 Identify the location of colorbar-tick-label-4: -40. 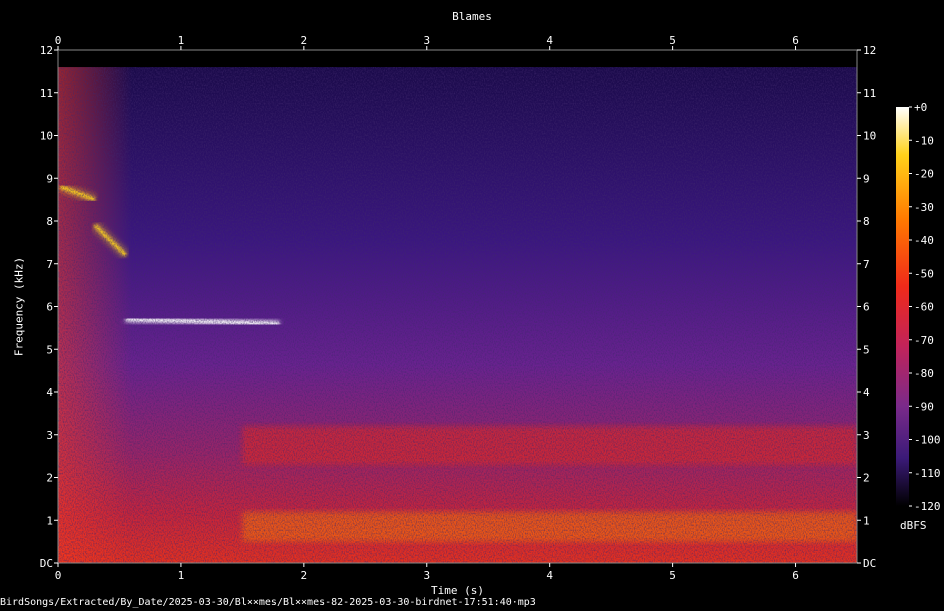
(924, 240).